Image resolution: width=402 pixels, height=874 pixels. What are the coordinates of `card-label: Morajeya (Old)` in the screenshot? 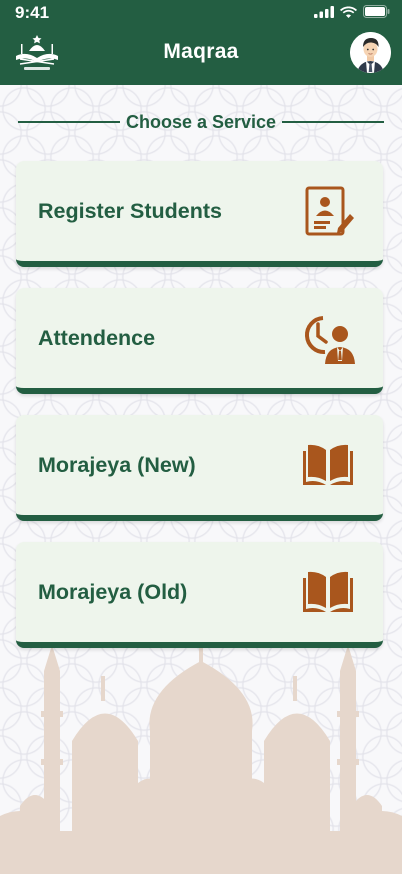 It's located at (113, 591).